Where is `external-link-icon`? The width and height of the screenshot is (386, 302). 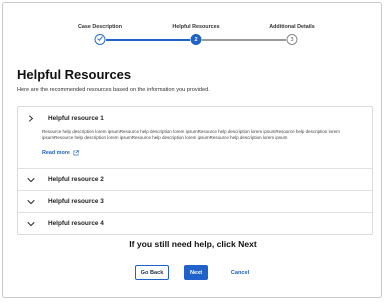 external-link-icon is located at coordinates (76, 153).